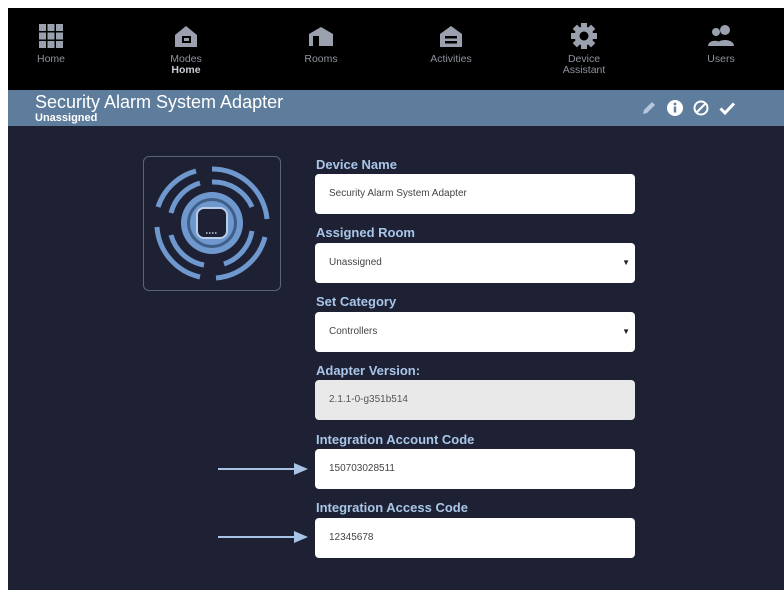 This screenshot has height=590, width=784. I want to click on activities-icon, so click(451, 36).